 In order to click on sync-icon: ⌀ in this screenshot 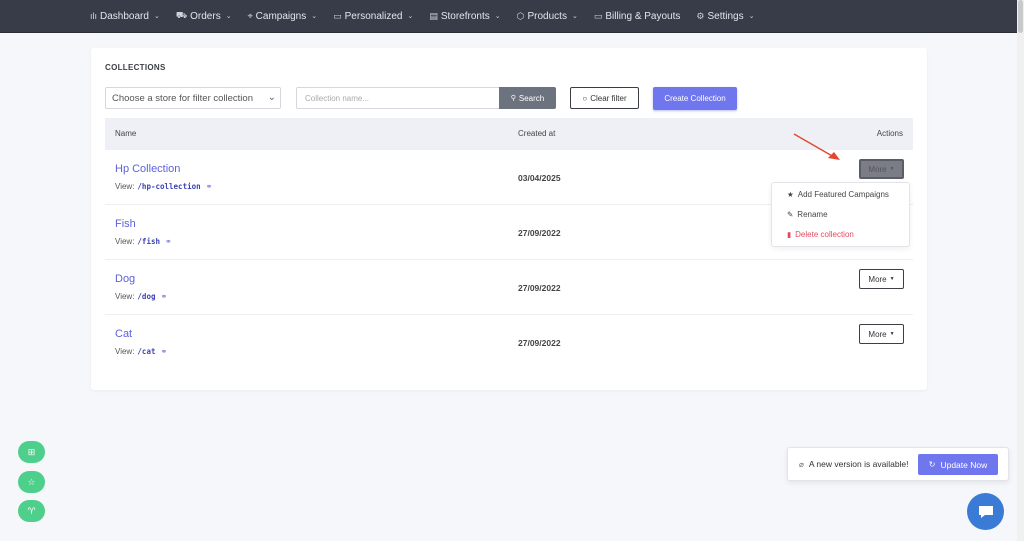, I will do `click(801, 464)`.